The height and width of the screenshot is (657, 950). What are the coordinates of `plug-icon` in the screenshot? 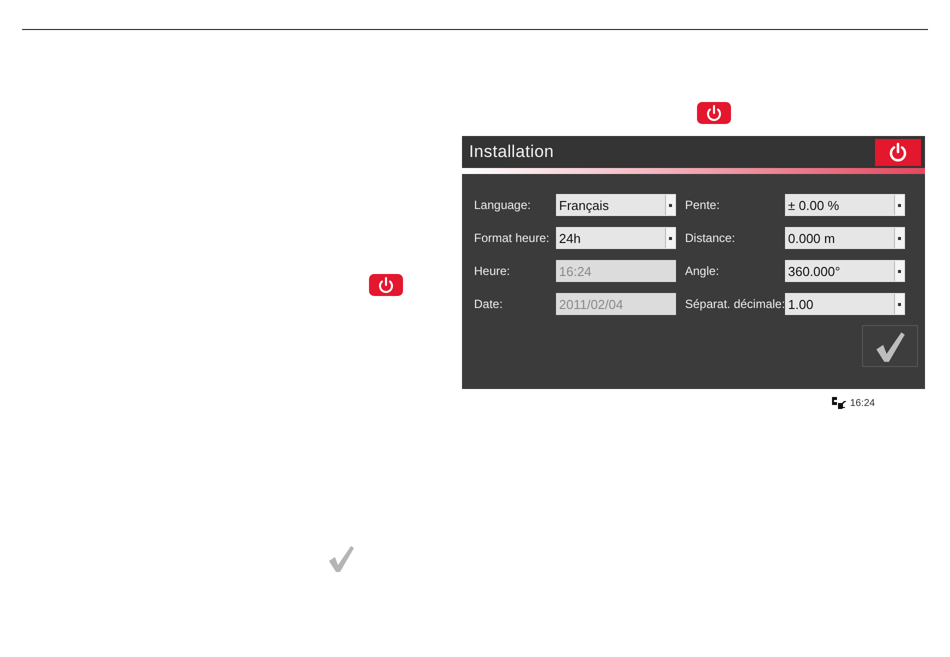 It's located at (838, 403).